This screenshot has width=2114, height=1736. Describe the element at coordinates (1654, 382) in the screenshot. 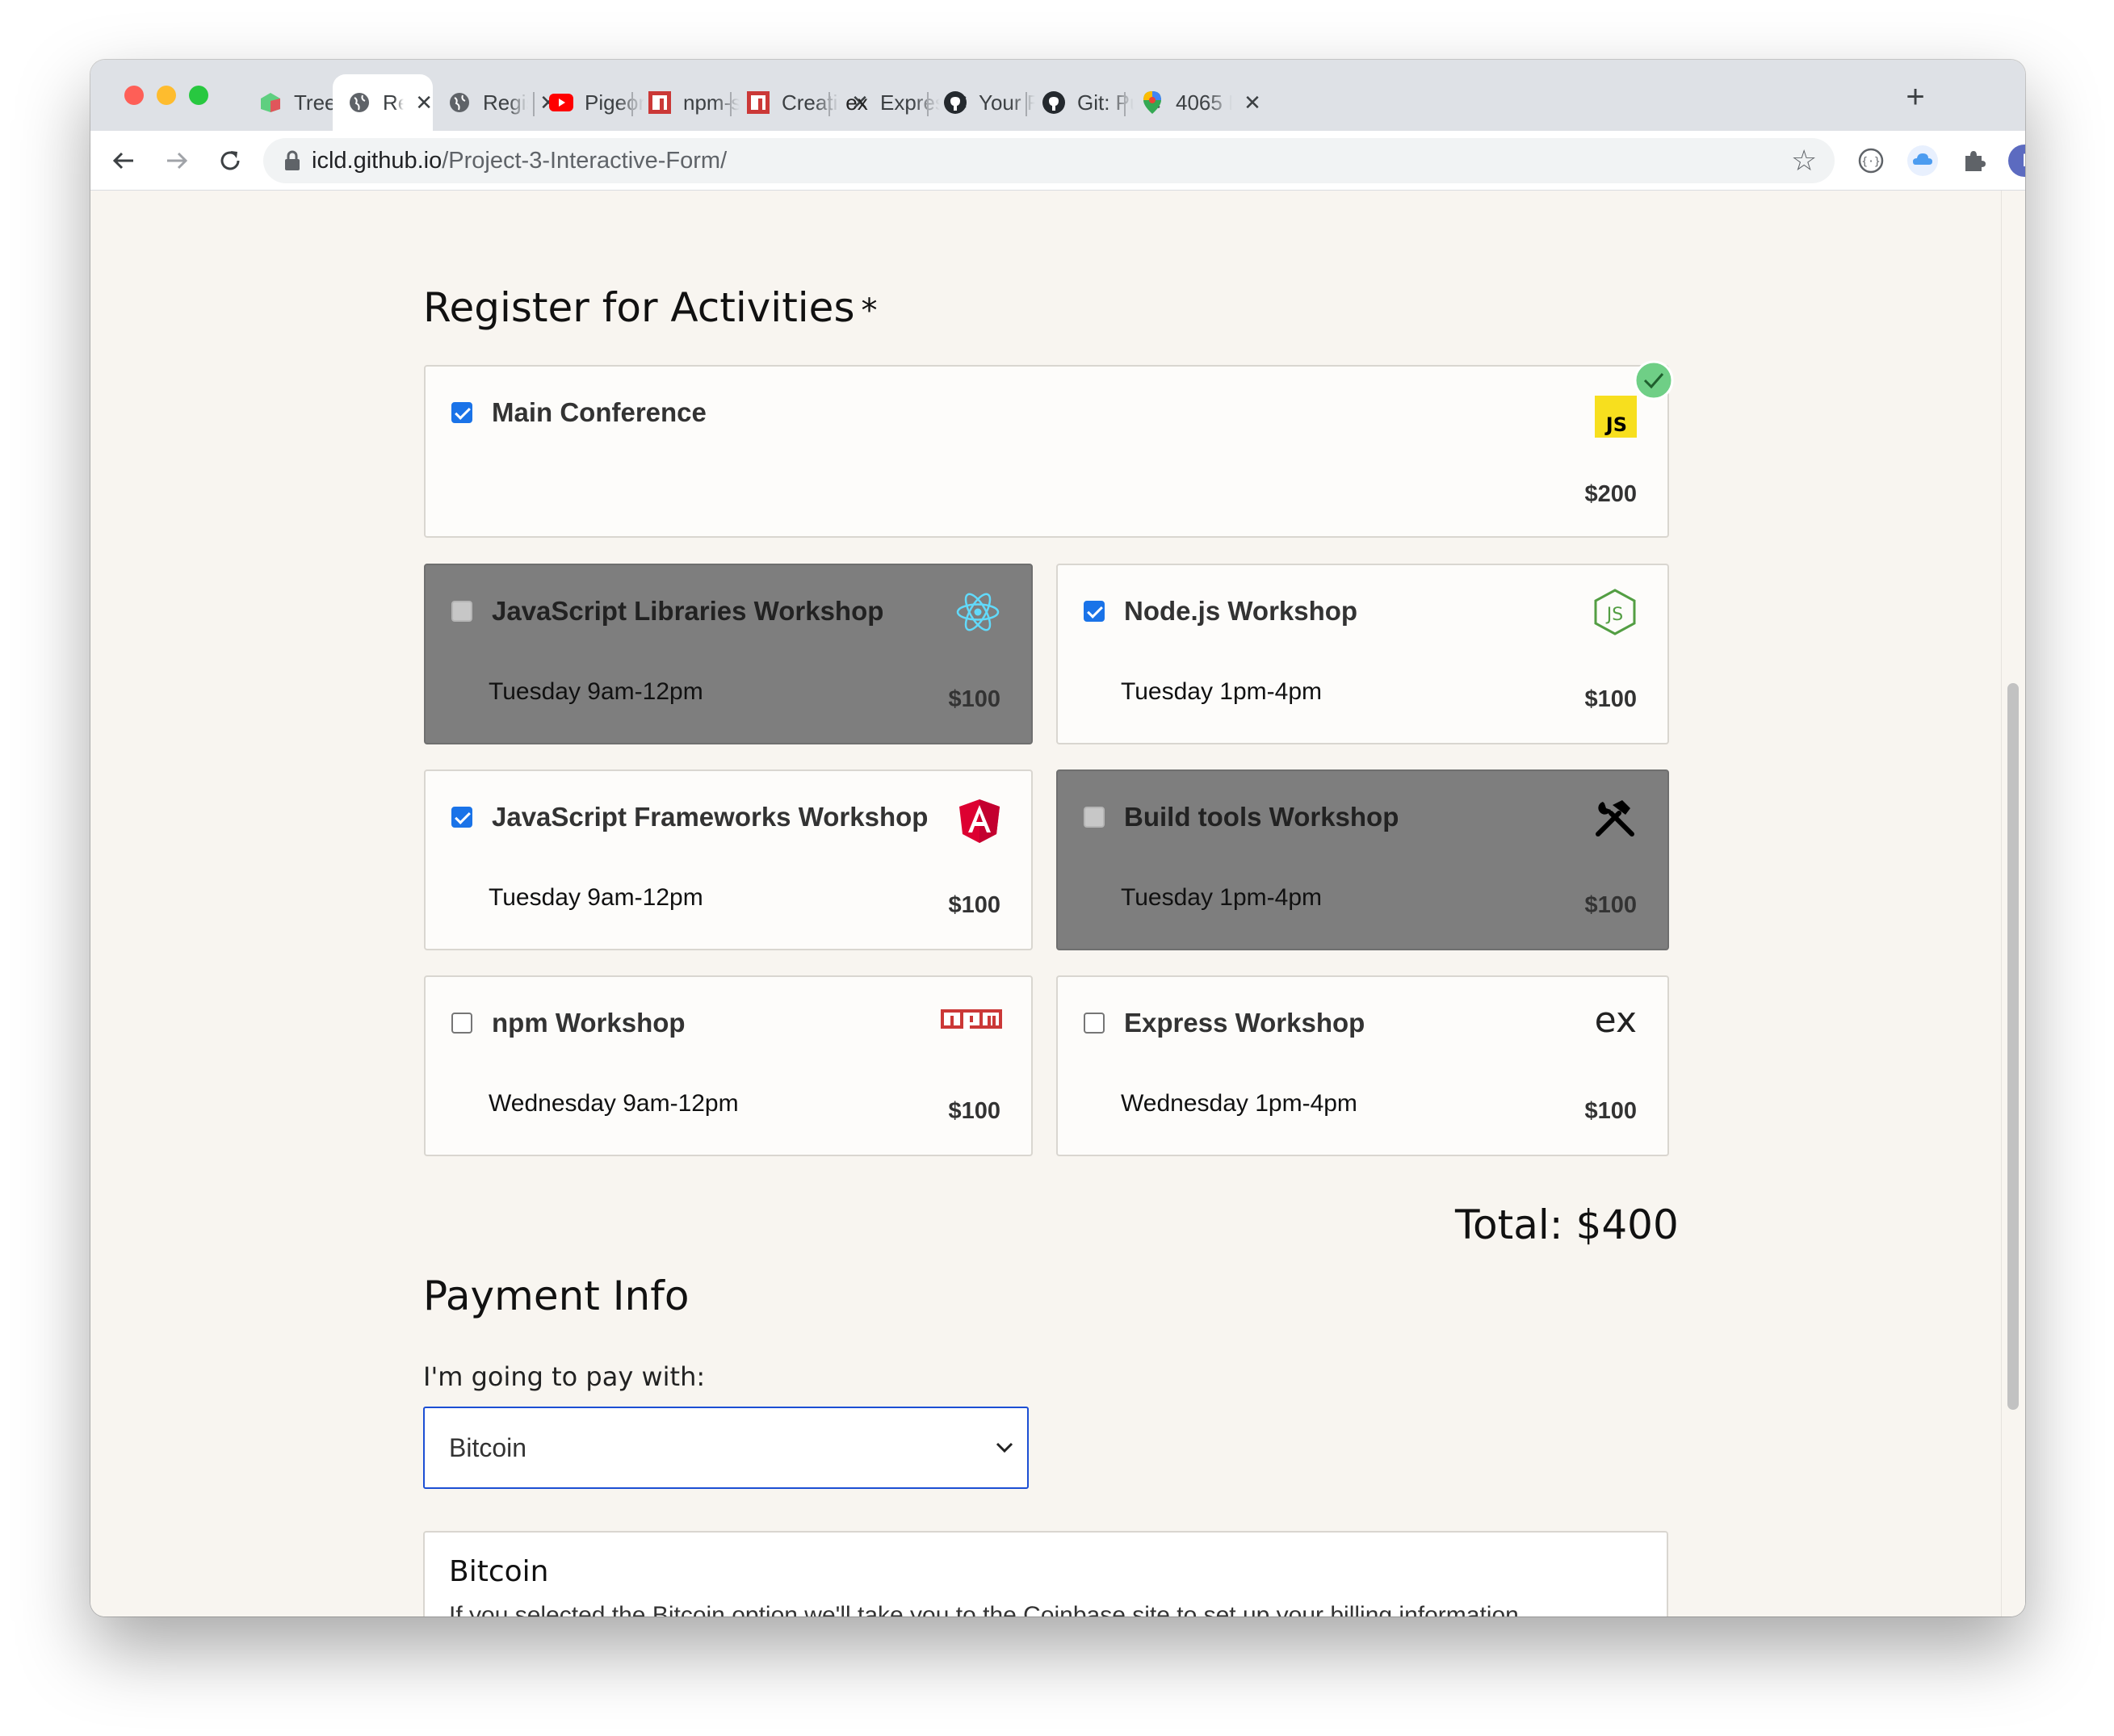

I see `selected-check-badge-icon` at that location.